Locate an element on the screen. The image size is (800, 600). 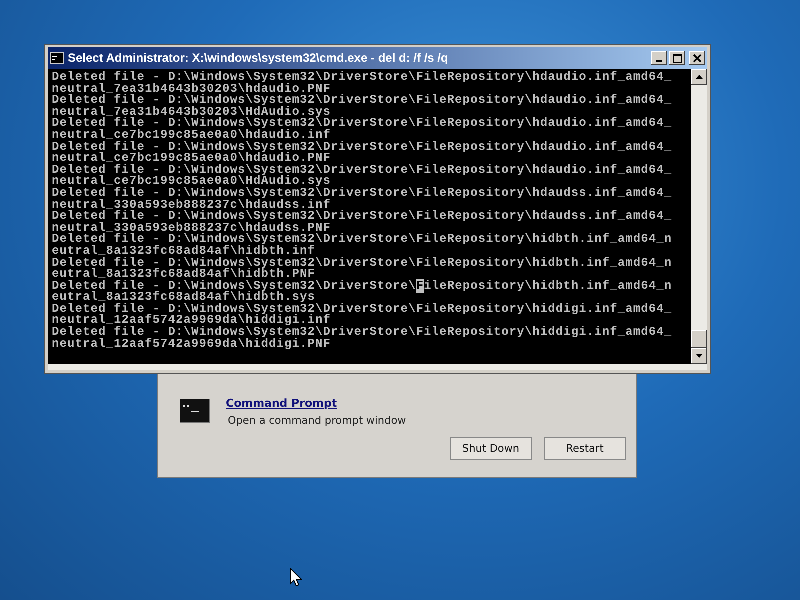
console-line: eutral_8a1323fc68ad84af\hidbth.PNF is located at coordinates (184, 275).